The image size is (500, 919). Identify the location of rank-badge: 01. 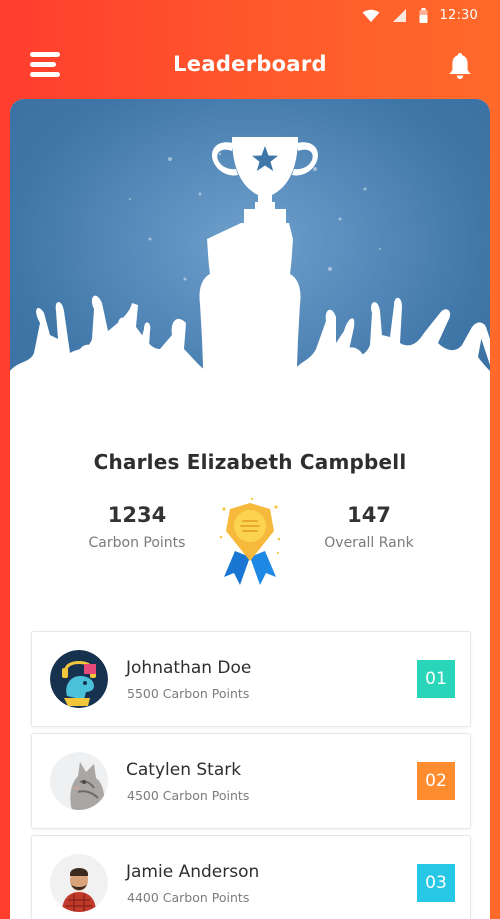
(436, 679).